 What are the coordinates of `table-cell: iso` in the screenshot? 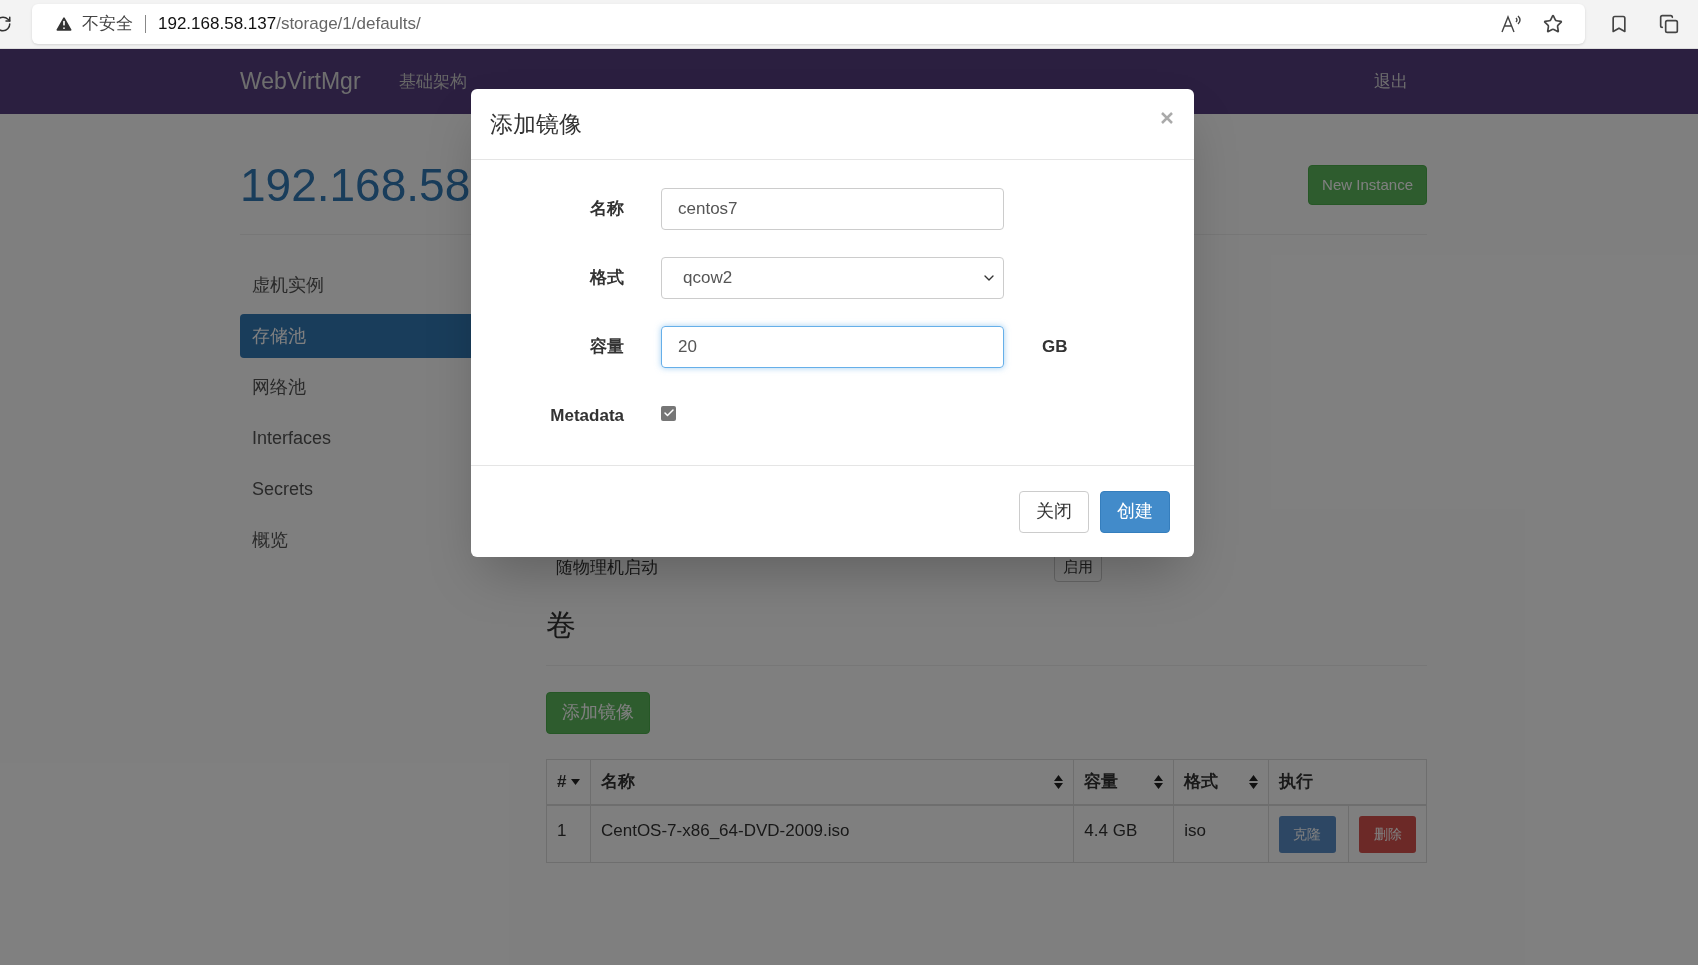 It's located at (1221, 833).